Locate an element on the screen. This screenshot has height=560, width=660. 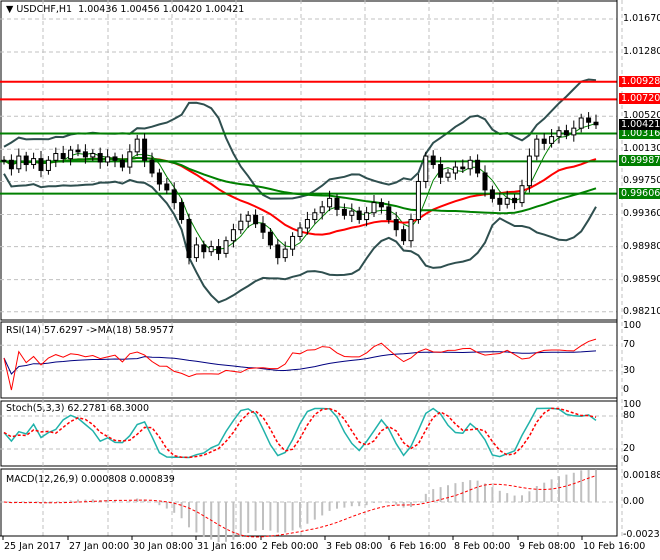
stoch-tick: 100 is located at coordinates (632, 404).